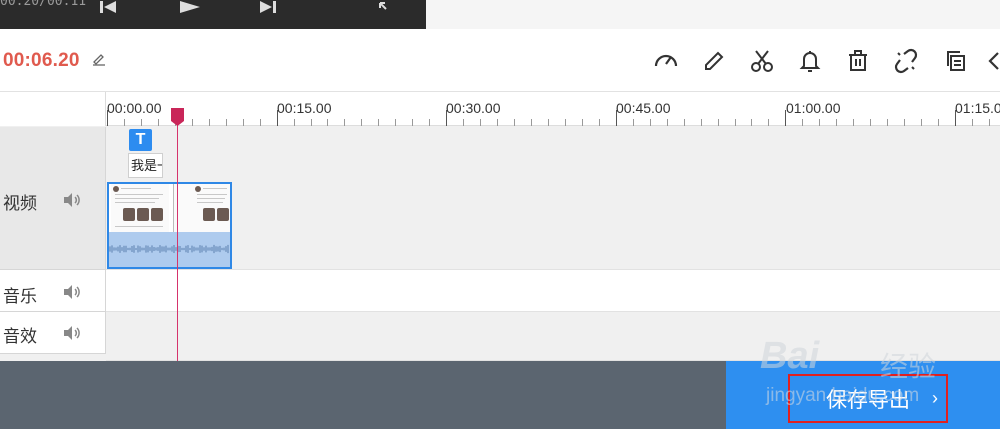  What do you see at coordinates (177, 238) in the screenshot?
I see `playhead-line` at bounding box center [177, 238].